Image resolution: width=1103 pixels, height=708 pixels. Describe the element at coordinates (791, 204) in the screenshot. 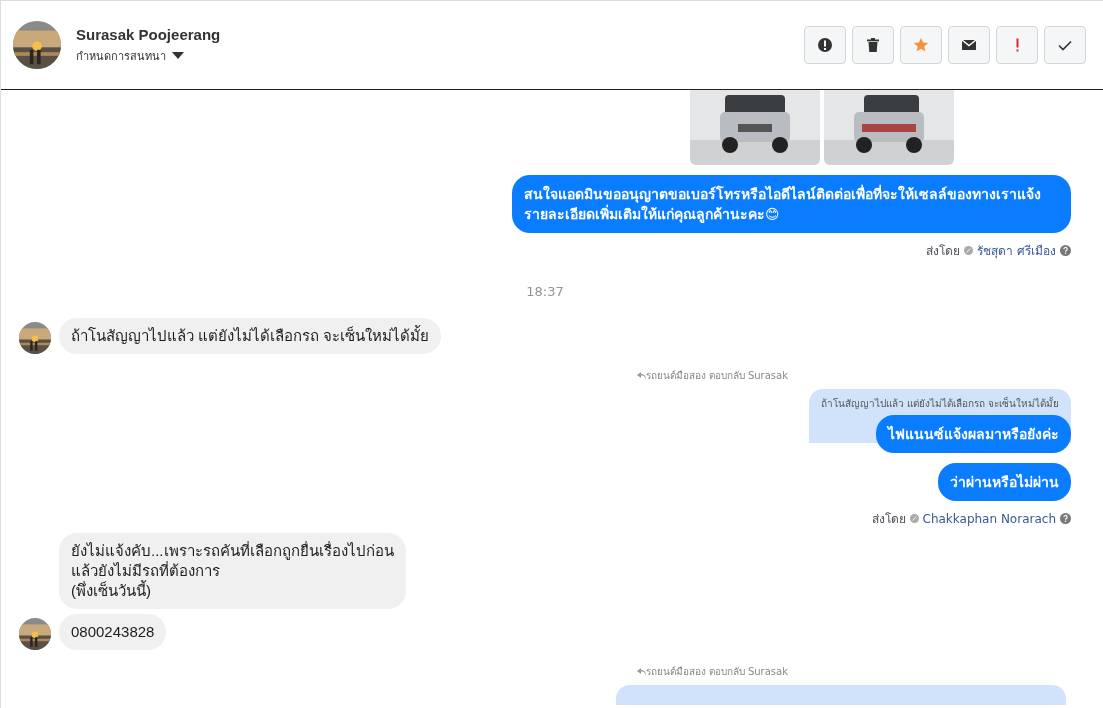

I see `message-bubble: สนใจแอดมินขออนุญาตขอเบอร์โทรหรือไอดีไลน์ติดต่อเพื่อที่จะให้เซลล์ของทางเราแจ้งรายละเอียดเพิ่มเติมให้แก่คุณลูกค้านะคะ😊` at that location.